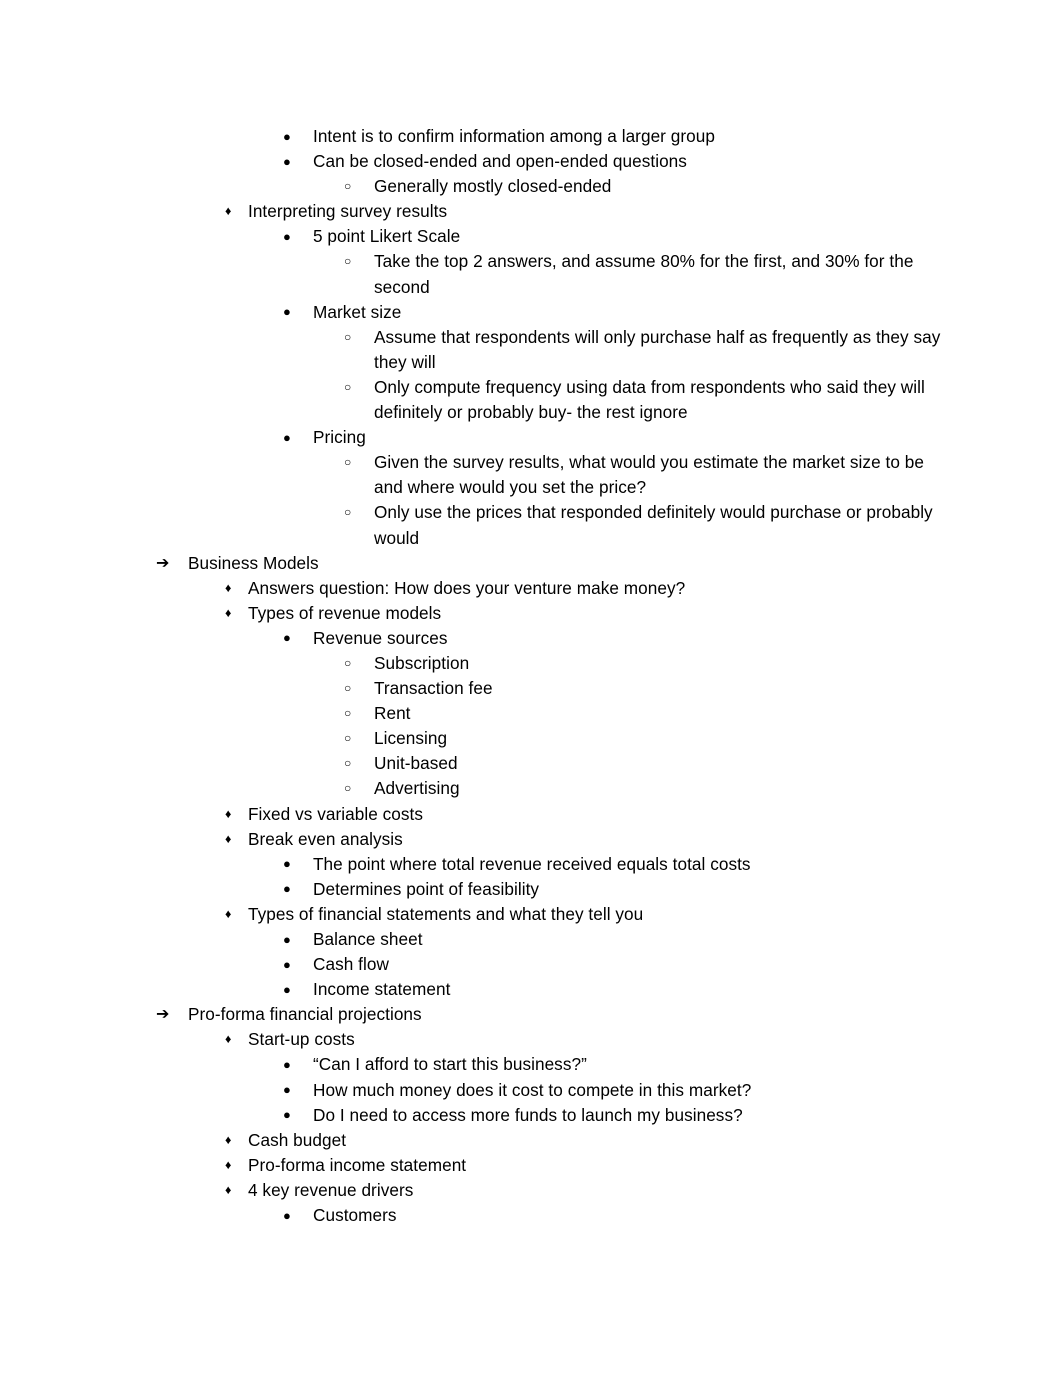 The height and width of the screenshot is (1376, 1062). I want to click on outline-item-text: 4 key revenue drivers, so click(331, 1189).